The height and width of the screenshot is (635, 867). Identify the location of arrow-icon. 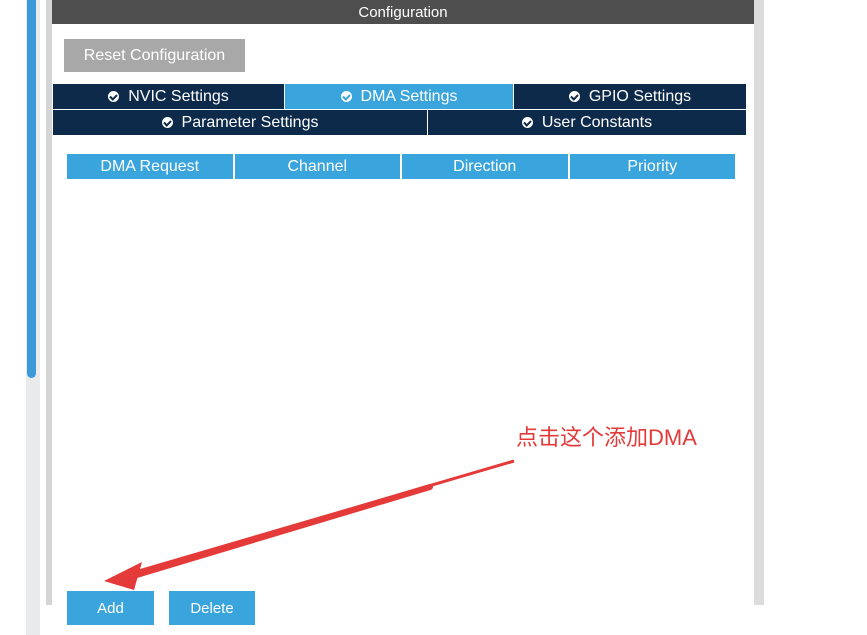
(309, 524).